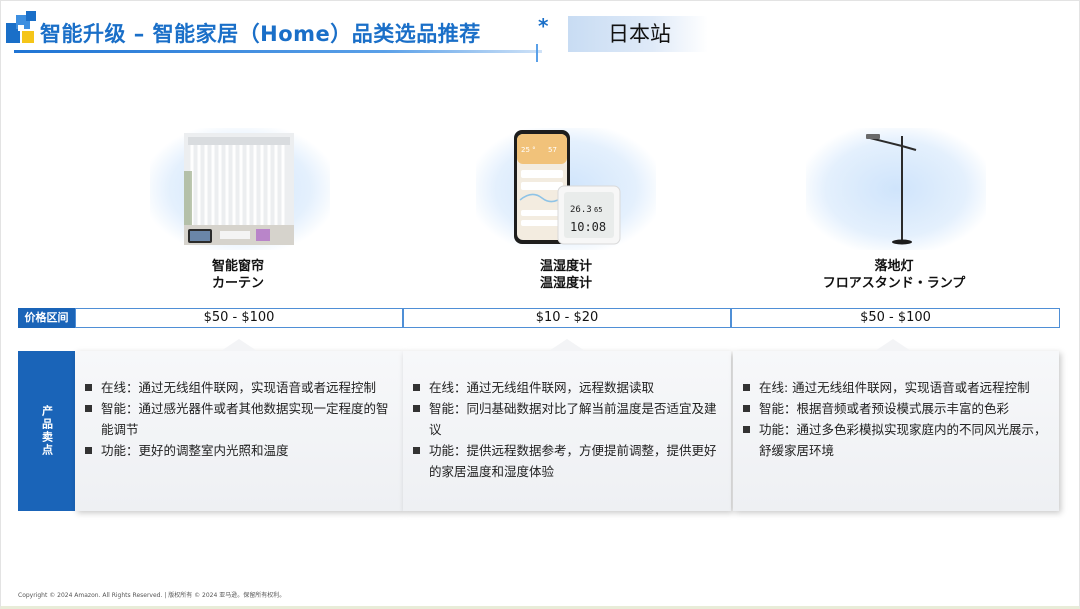  Describe the element at coordinates (543, 26) in the screenshot. I see `title-asterisk: *` at that location.